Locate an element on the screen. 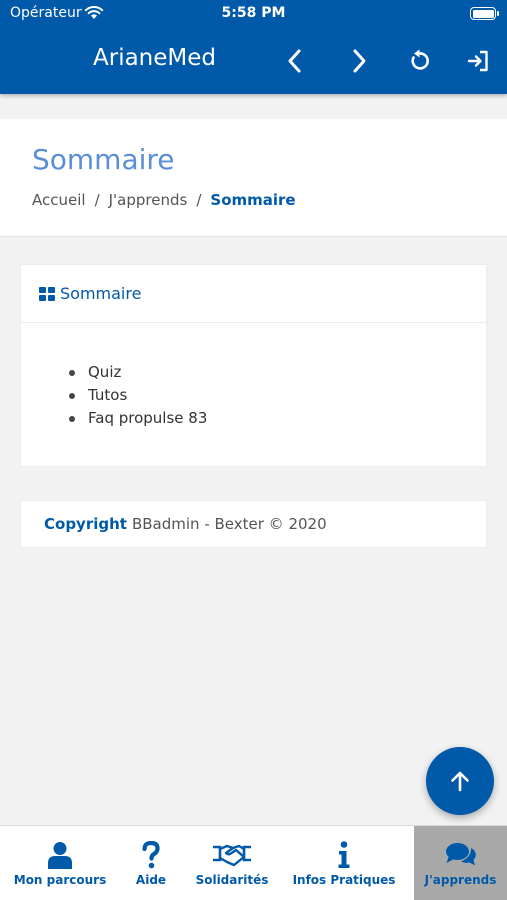  tab-japprends: J'apprends is located at coordinates (460, 863).